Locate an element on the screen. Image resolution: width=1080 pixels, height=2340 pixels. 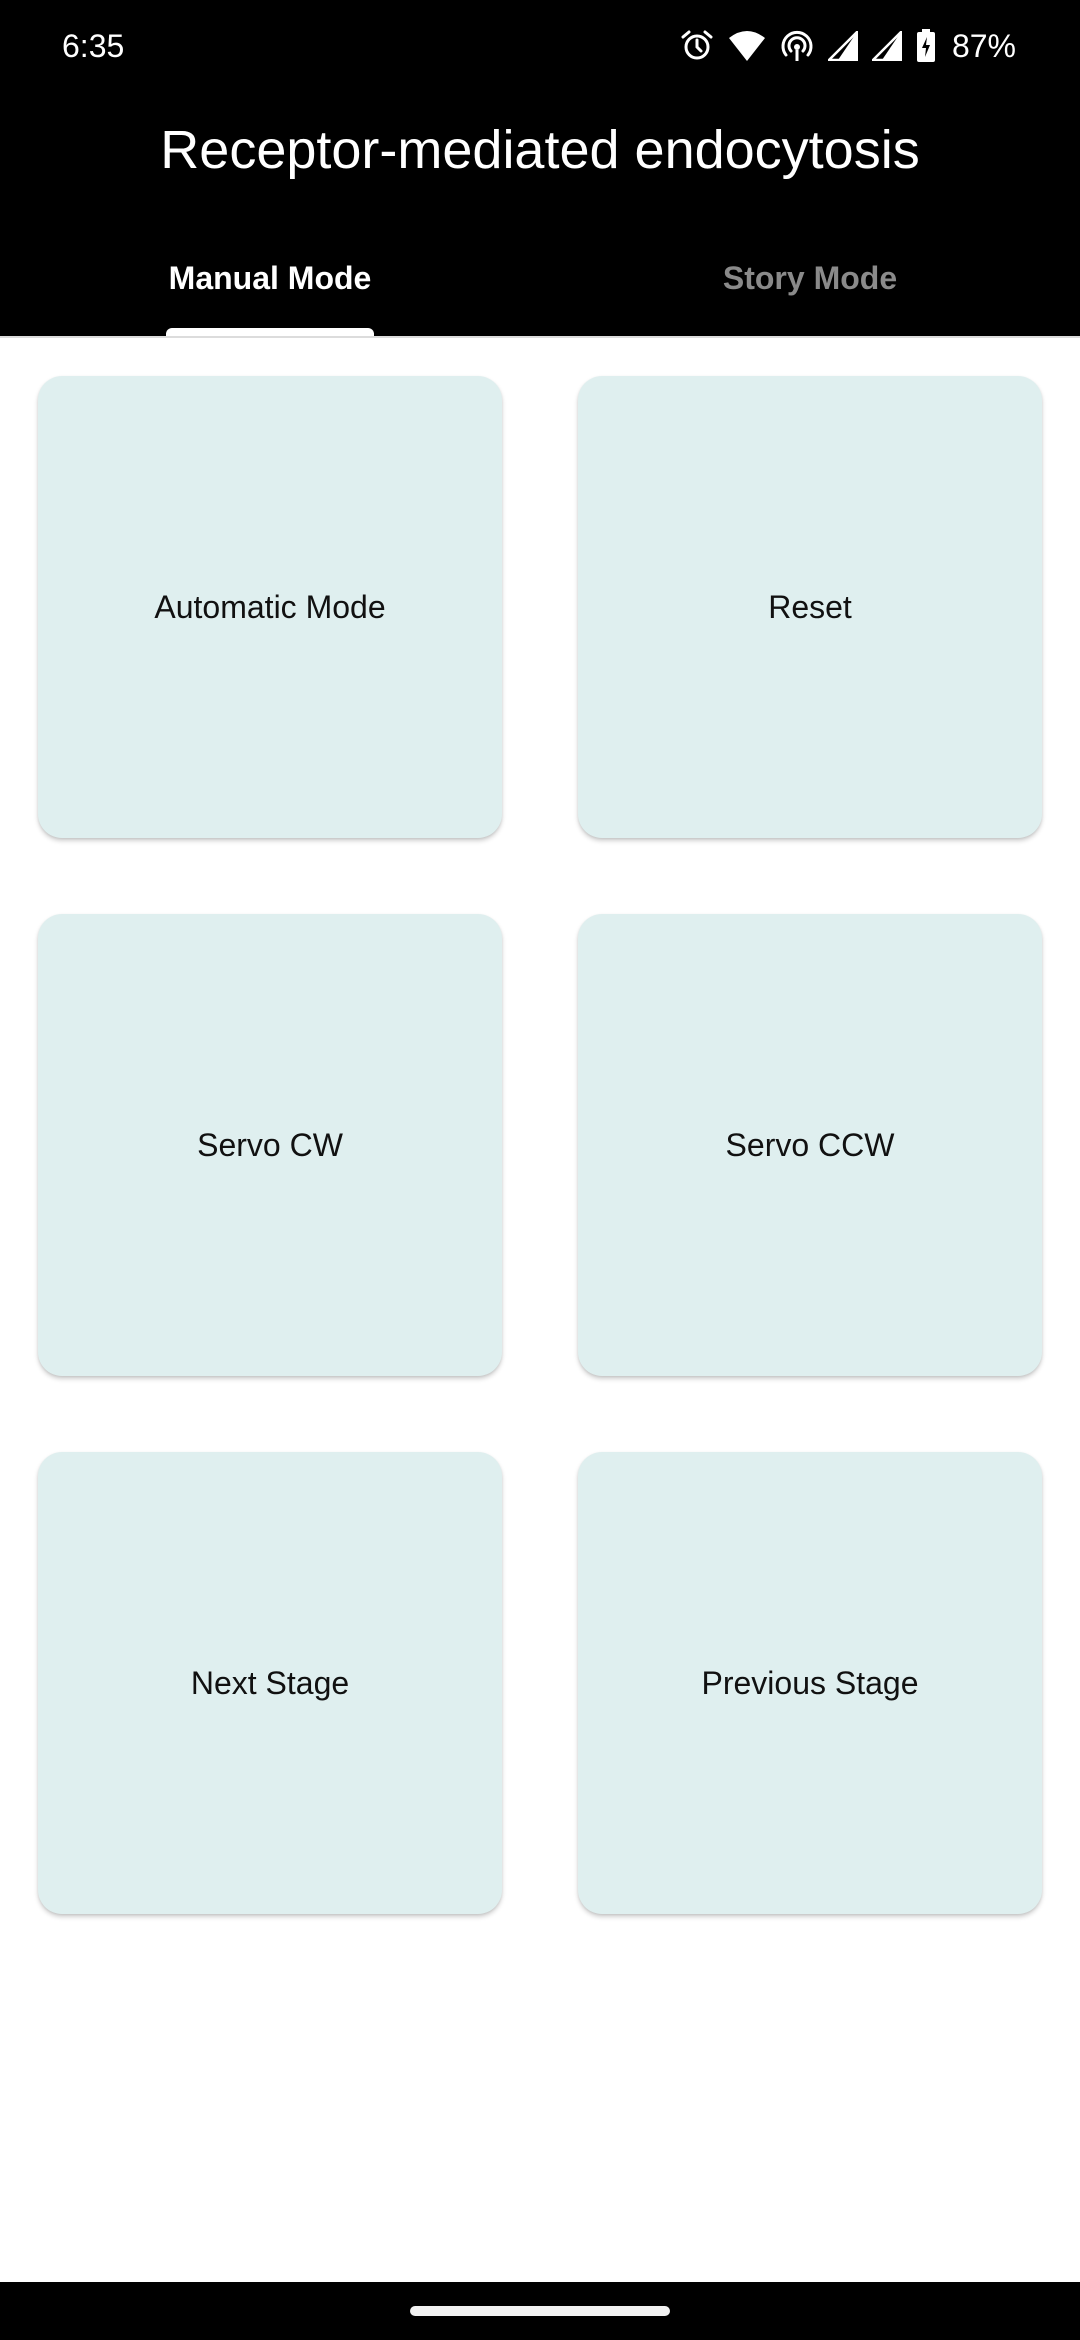
page-title: Receptor-mediated endocytosis is located at coordinates (540, 150).